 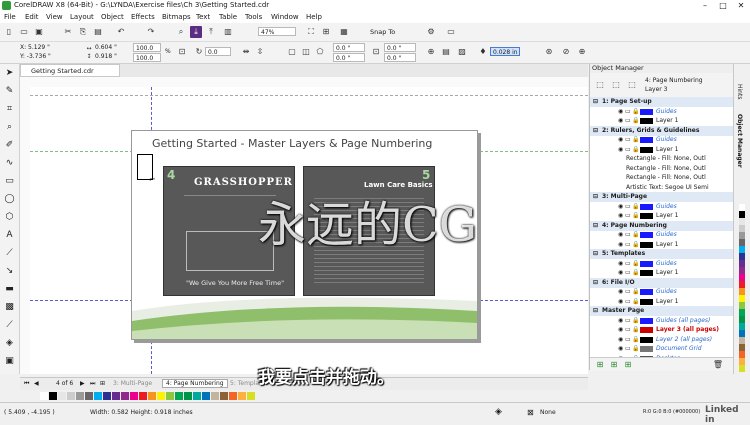 What do you see at coordinates (9, 235) in the screenshot?
I see `text-tool-icon: A` at bounding box center [9, 235].